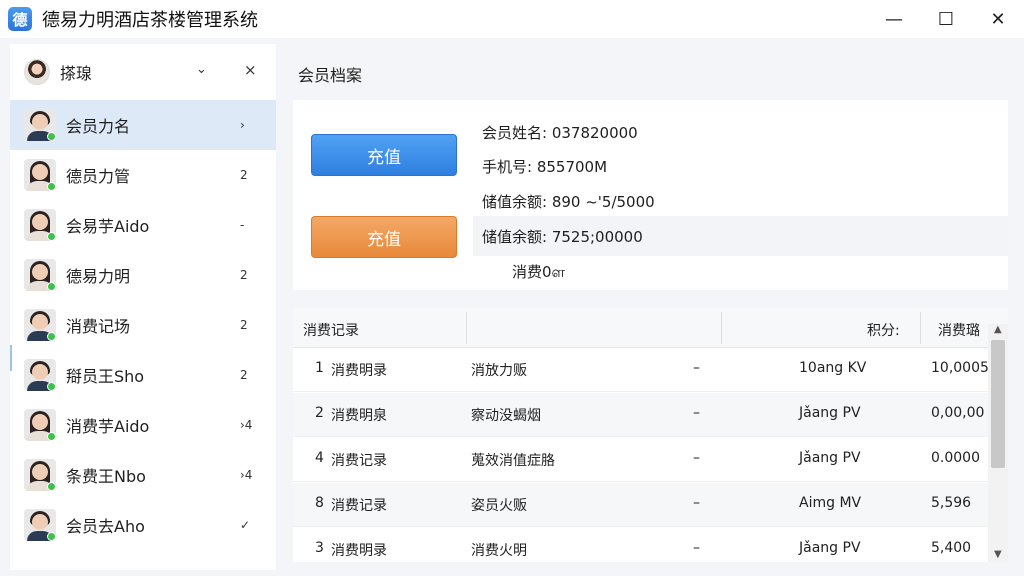 The height and width of the screenshot is (576, 1024). I want to click on record-desc: 蒐效消值症胳, so click(513, 461).